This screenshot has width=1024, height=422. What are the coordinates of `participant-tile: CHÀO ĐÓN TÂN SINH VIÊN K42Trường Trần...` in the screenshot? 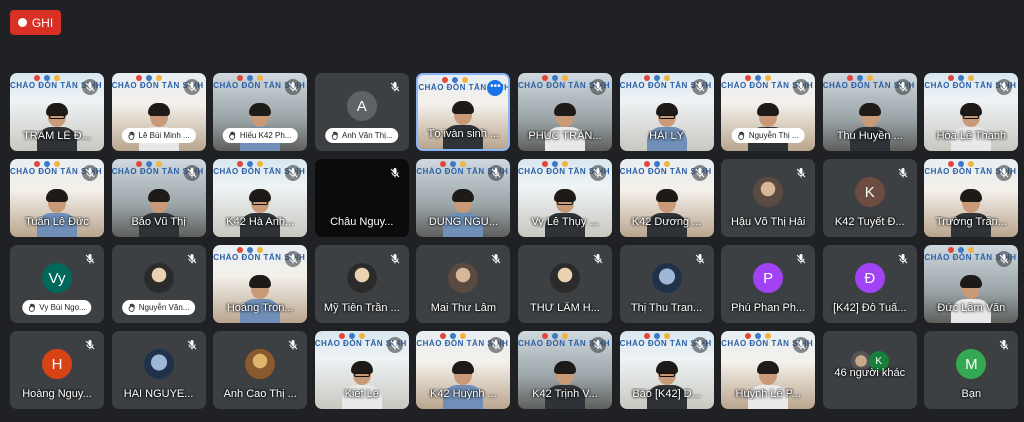 It's located at (971, 198).